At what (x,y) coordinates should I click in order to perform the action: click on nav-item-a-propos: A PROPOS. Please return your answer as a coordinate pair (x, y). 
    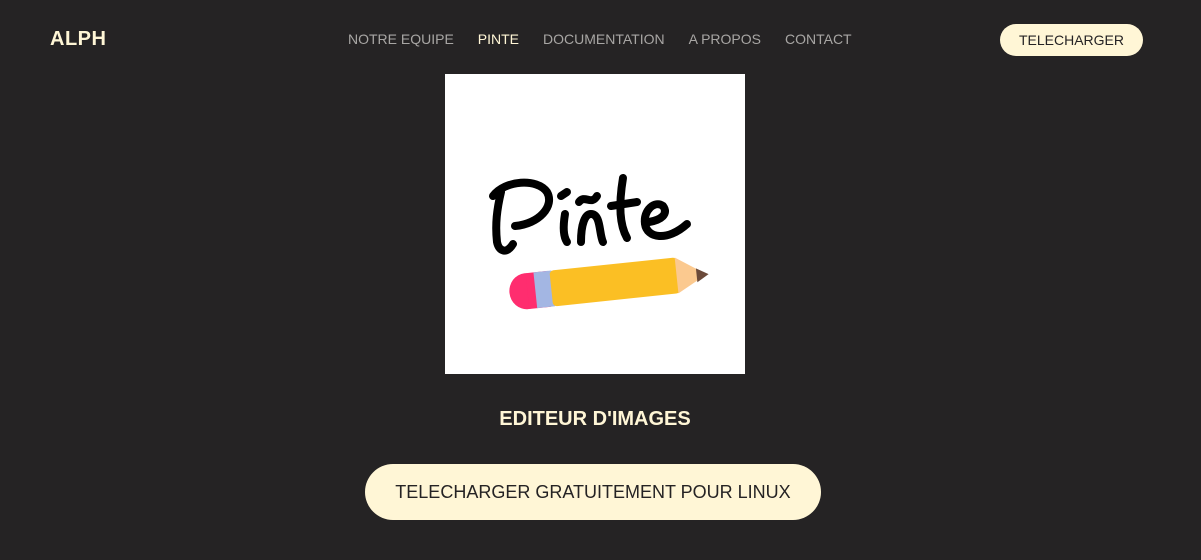
    Looking at the image, I should click on (725, 39).